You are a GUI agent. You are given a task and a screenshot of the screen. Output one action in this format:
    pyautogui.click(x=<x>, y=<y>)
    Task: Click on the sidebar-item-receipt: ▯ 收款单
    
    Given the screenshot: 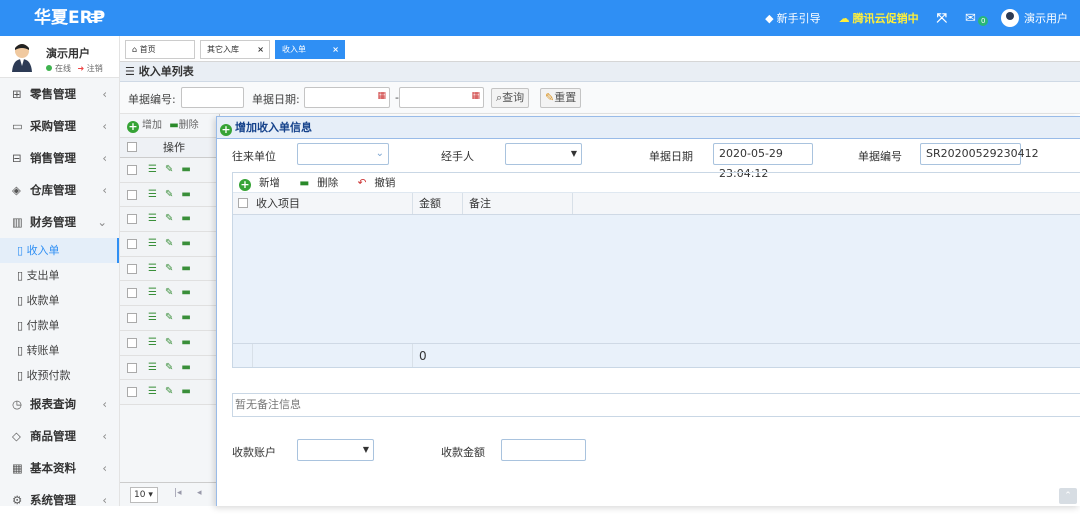 What is the action you would take?
    pyautogui.click(x=59, y=300)
    